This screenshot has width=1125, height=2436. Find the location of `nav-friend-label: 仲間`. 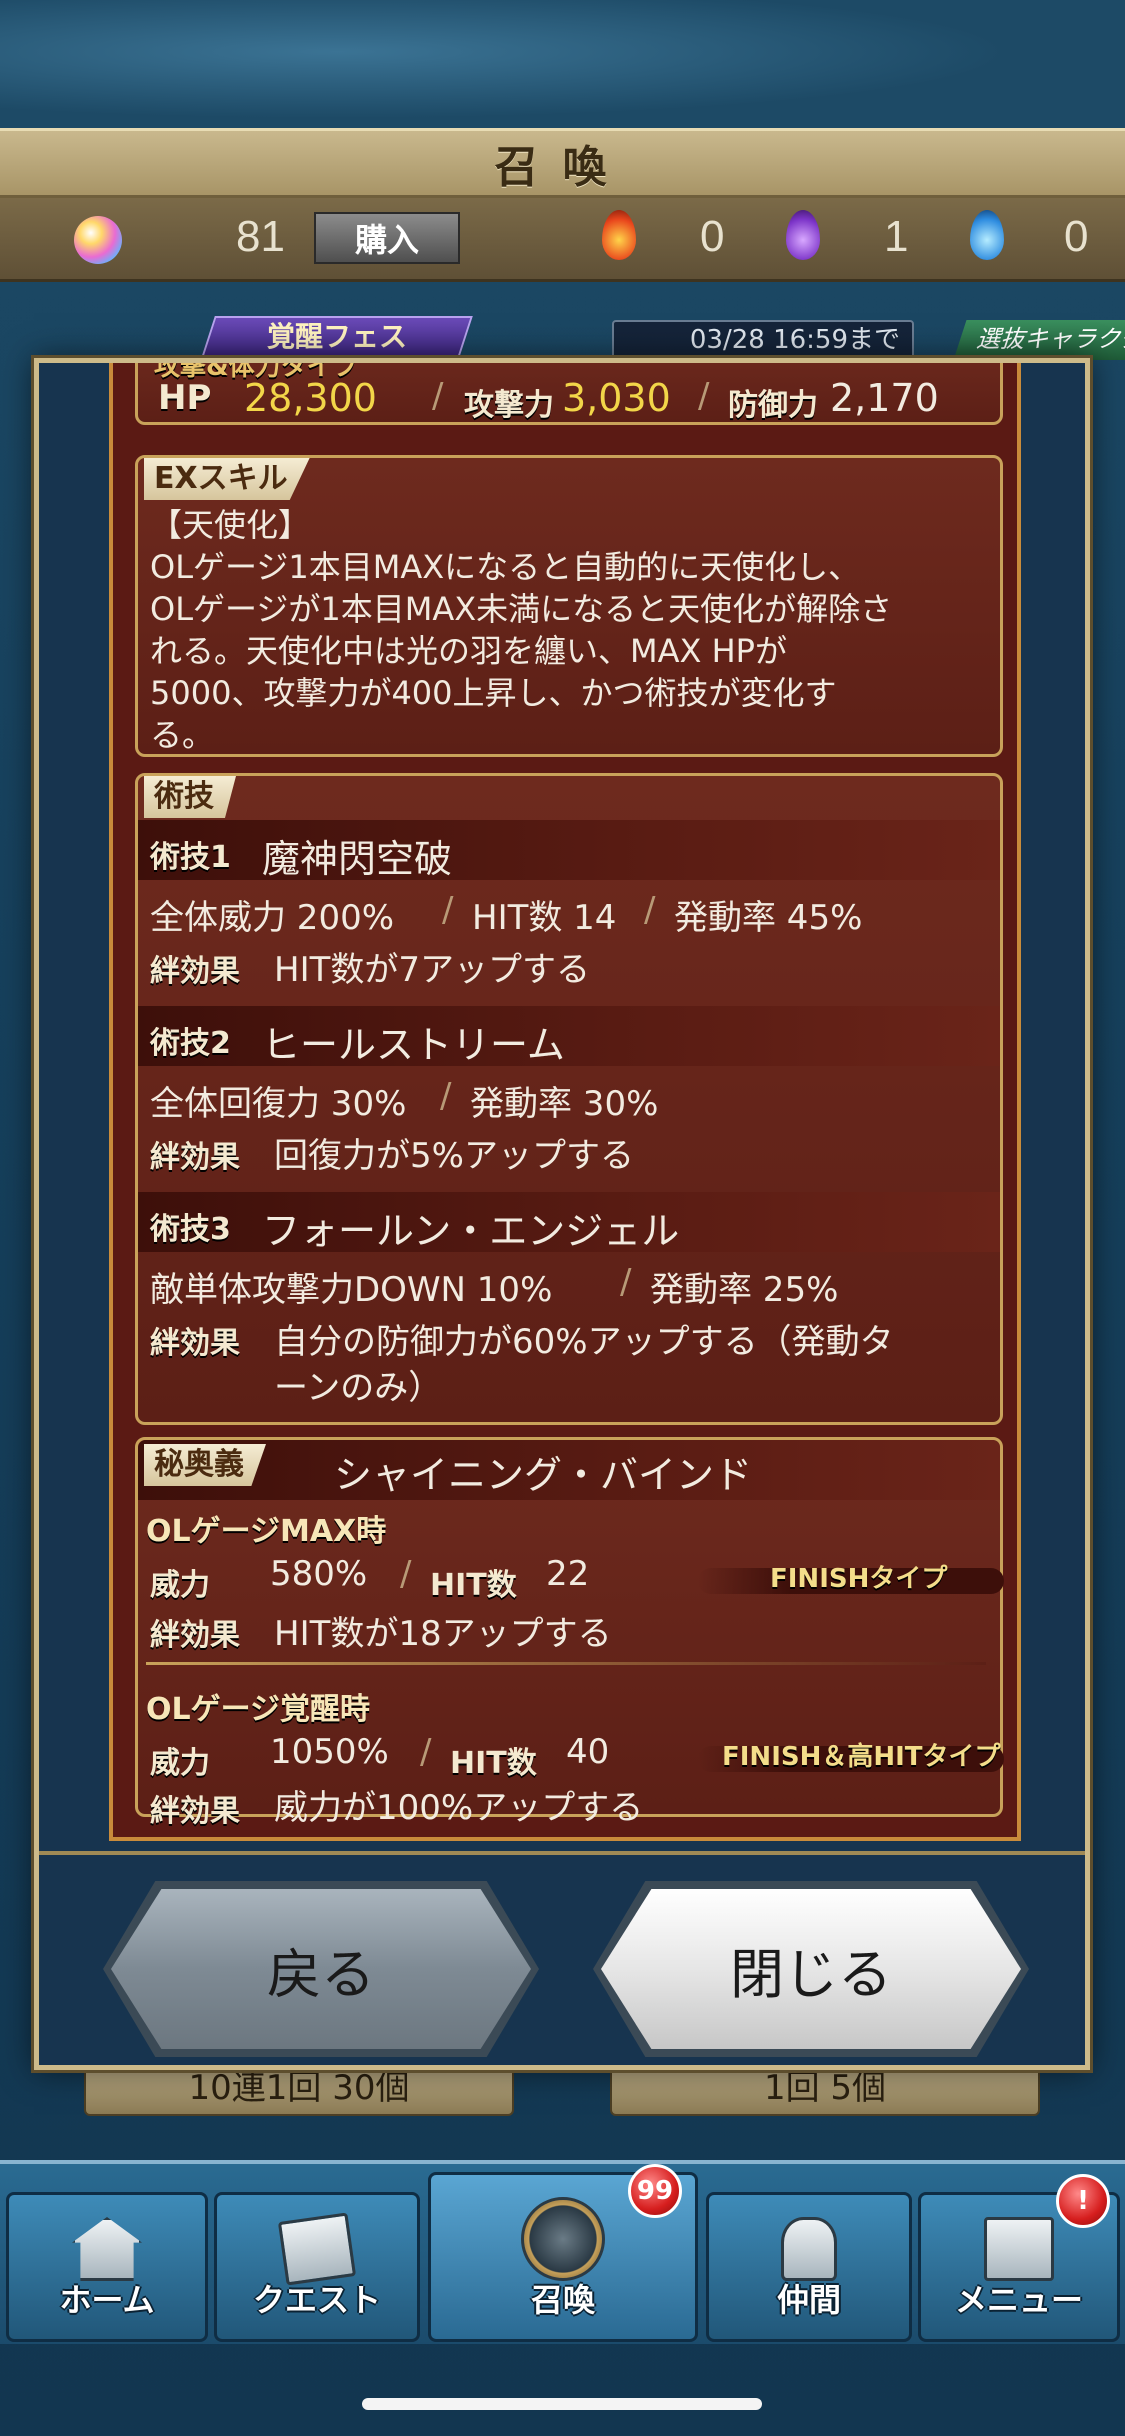

nav-friend-label: 仲間 is located at coordinates (808, 2300).